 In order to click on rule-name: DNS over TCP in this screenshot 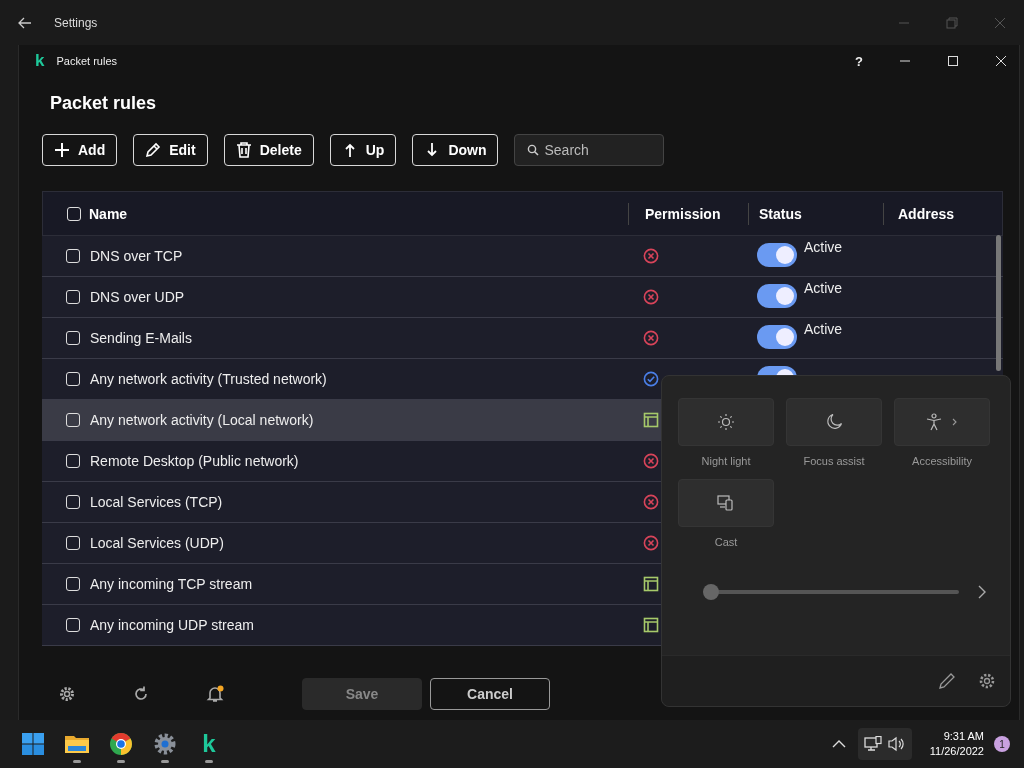, I will do `click(136, 256)`.